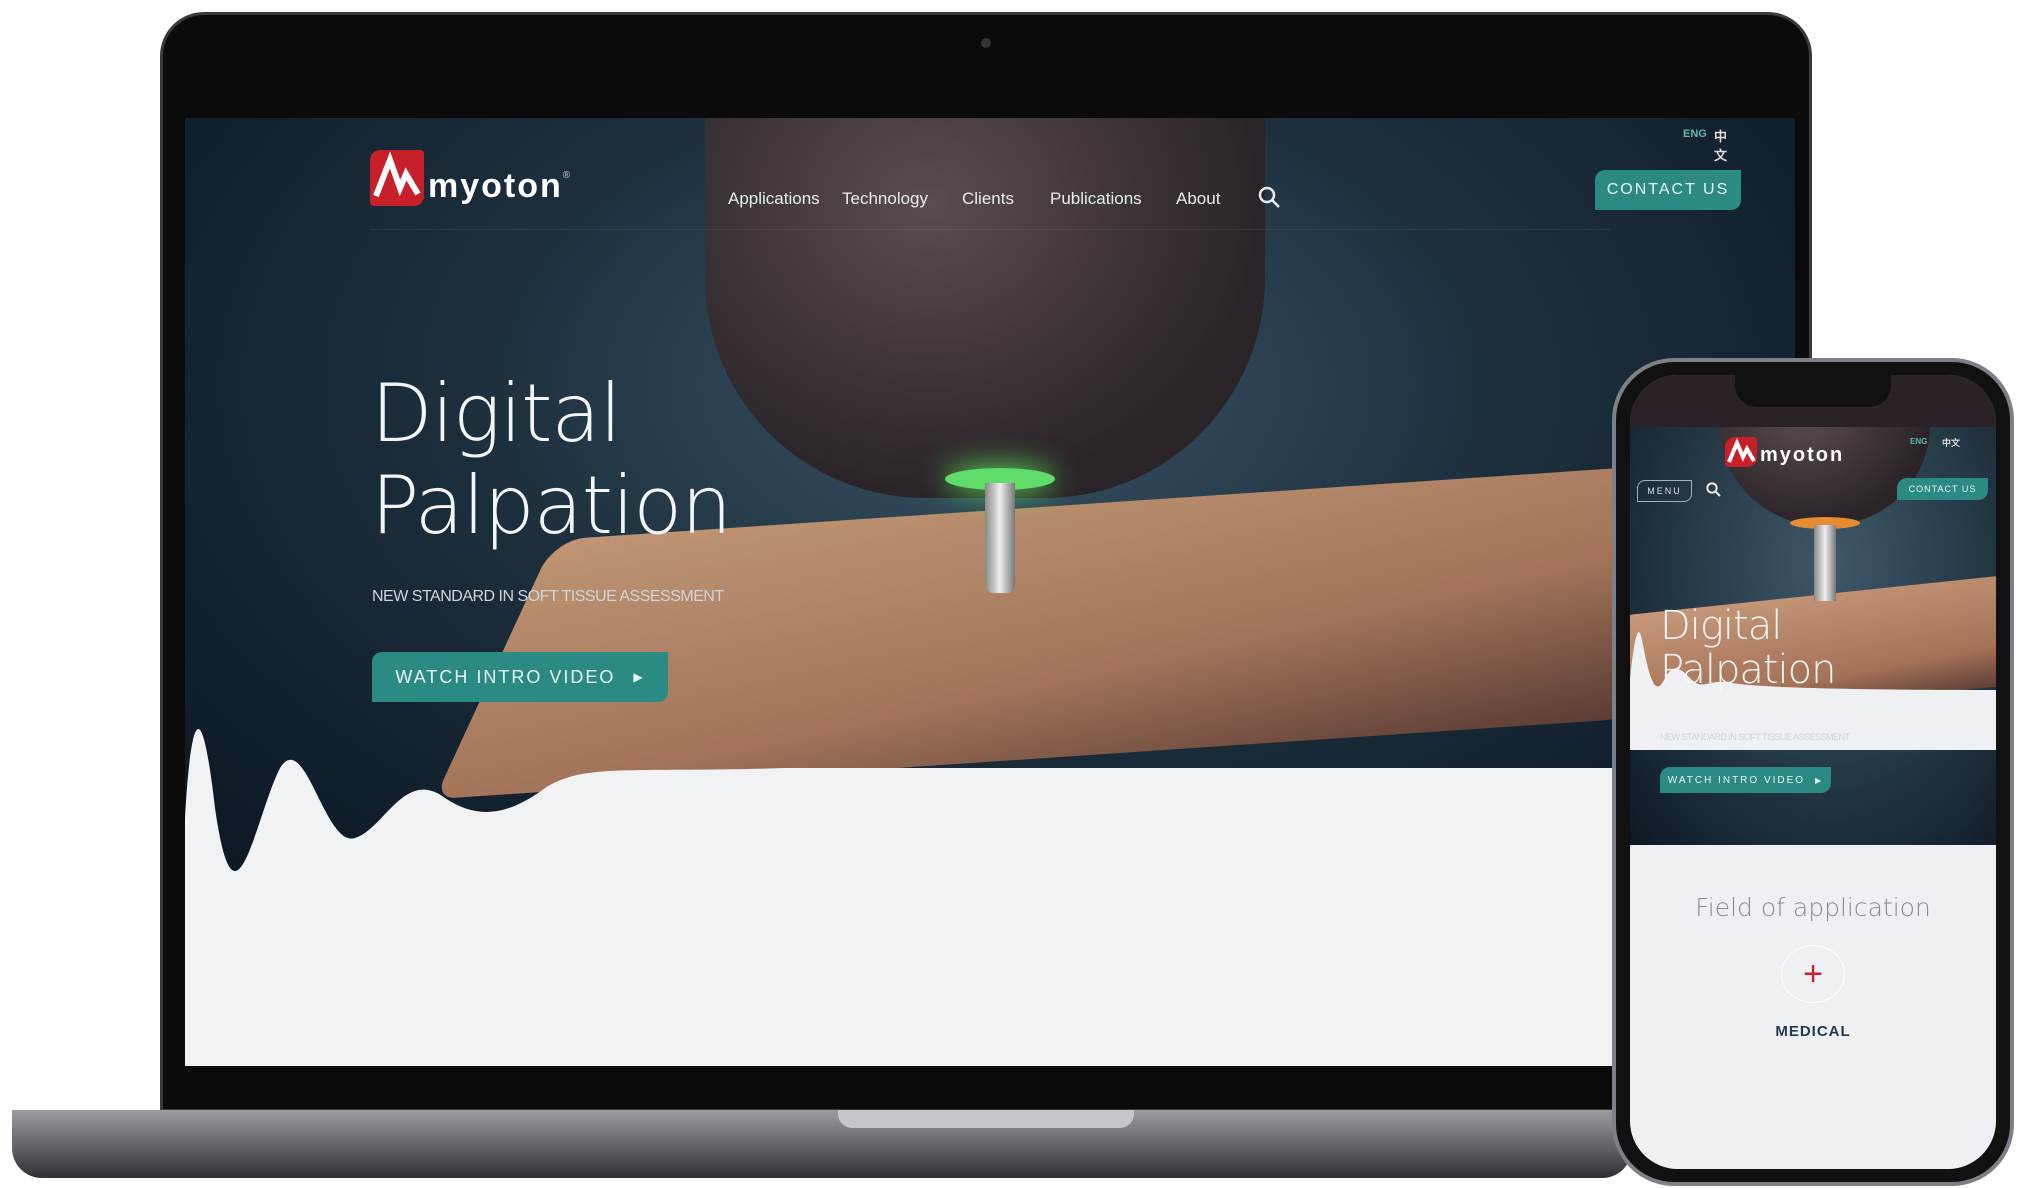 The width and height of the screenshot is (2018, 1188). I want to click on plus-icon: +, so click(1813, 973).